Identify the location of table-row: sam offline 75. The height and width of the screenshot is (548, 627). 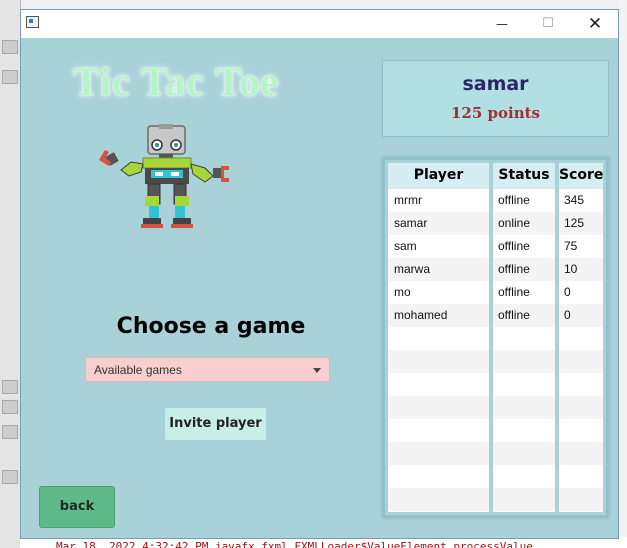
(495, 246).